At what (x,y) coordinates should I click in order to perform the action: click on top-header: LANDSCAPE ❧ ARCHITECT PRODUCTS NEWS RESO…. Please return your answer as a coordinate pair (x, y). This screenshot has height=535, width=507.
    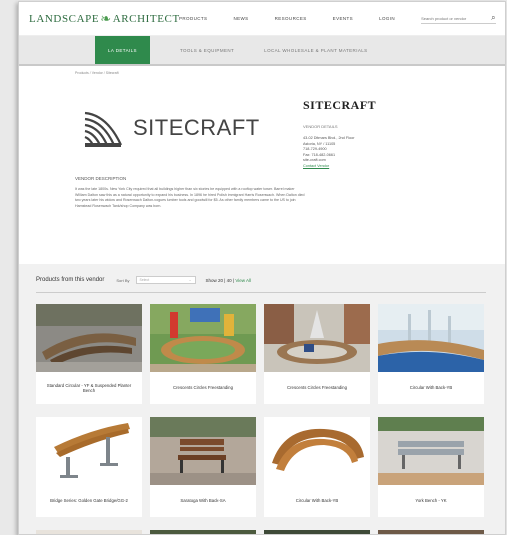
    Looking at the image, I should click on (262, 19).